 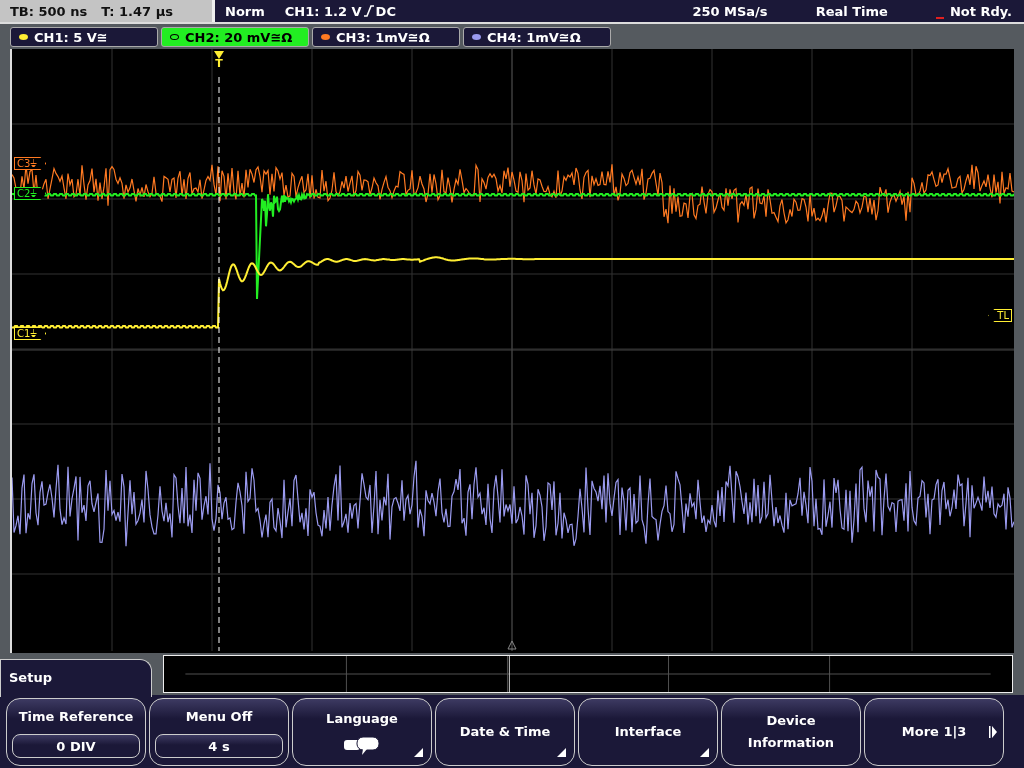 What do you see at coordinates (219, 746) in the screenshot?
I see `value-field: 4 s` at bounding box center [219, 746].